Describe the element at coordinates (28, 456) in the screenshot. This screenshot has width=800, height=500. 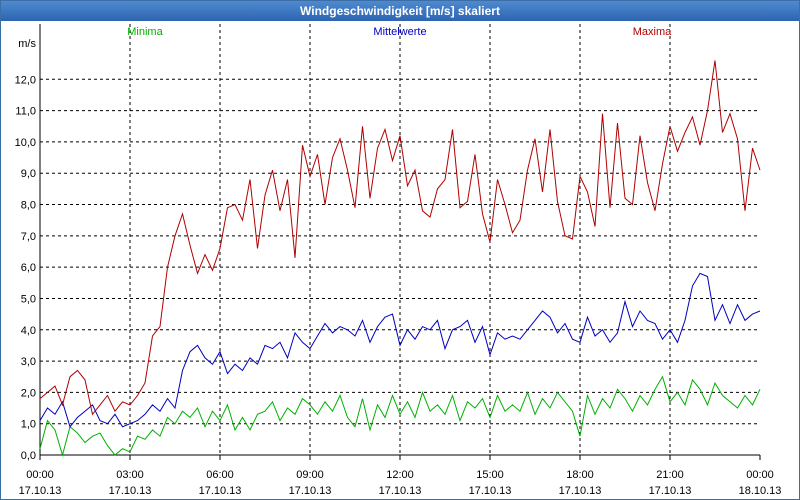
I see `y-tick-label: 0,0` at that location.